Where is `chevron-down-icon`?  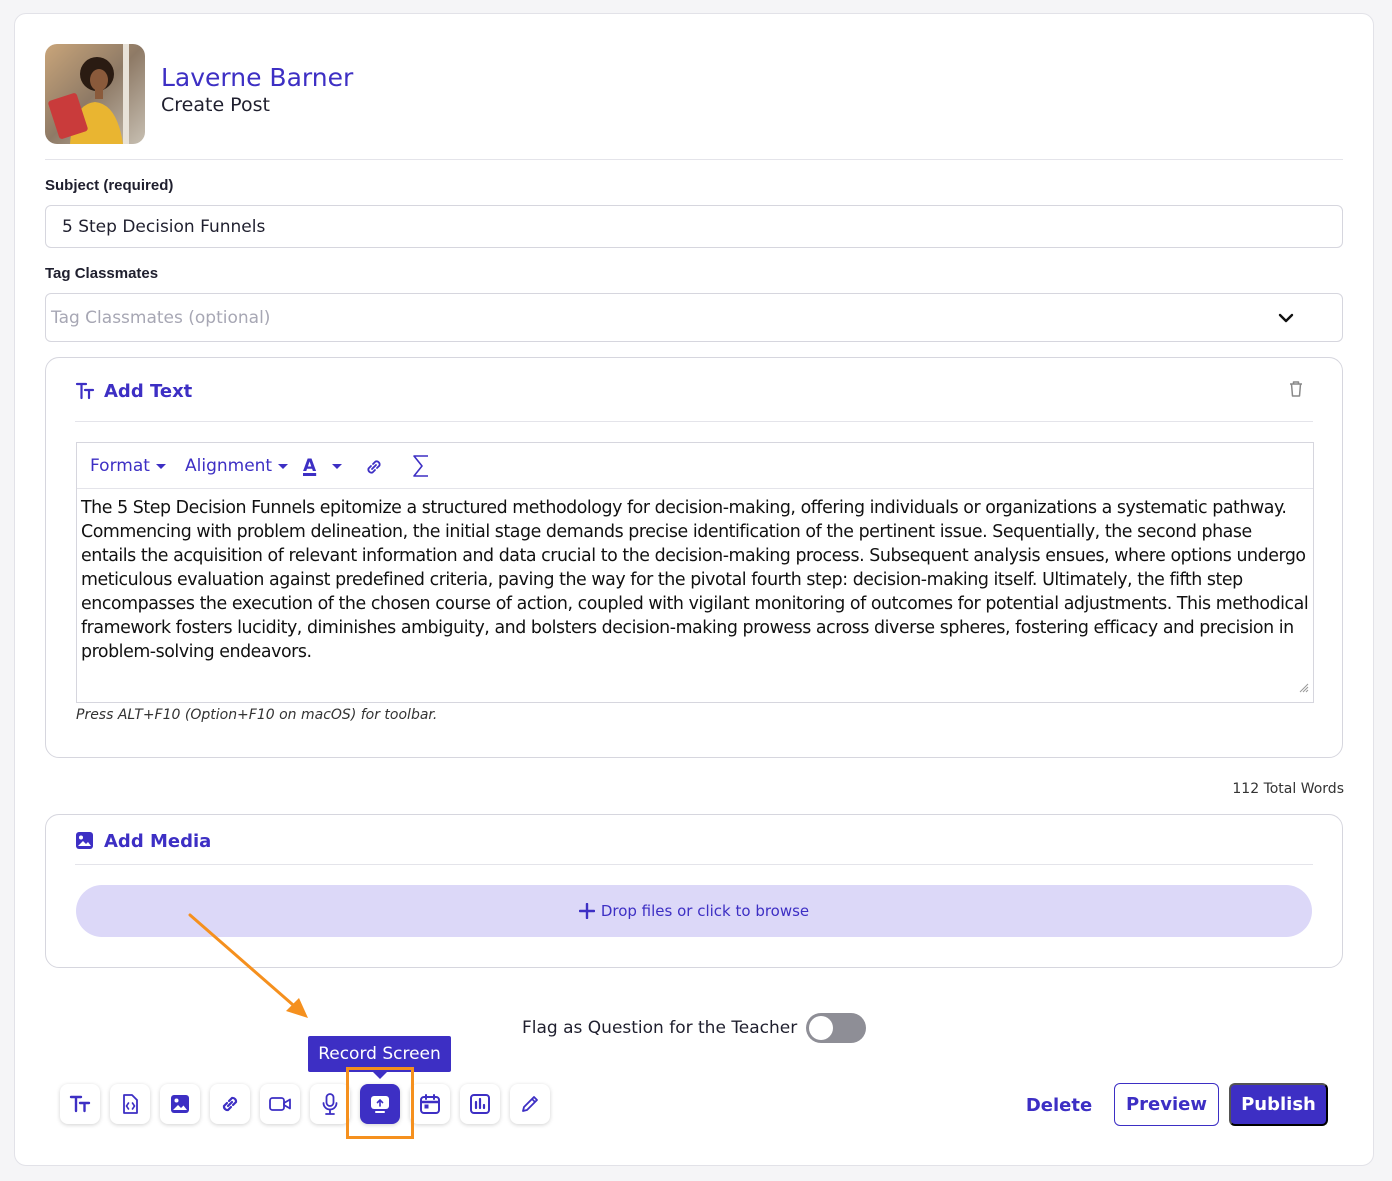 chevron-down-icon is located at coordinates (1286, 319).